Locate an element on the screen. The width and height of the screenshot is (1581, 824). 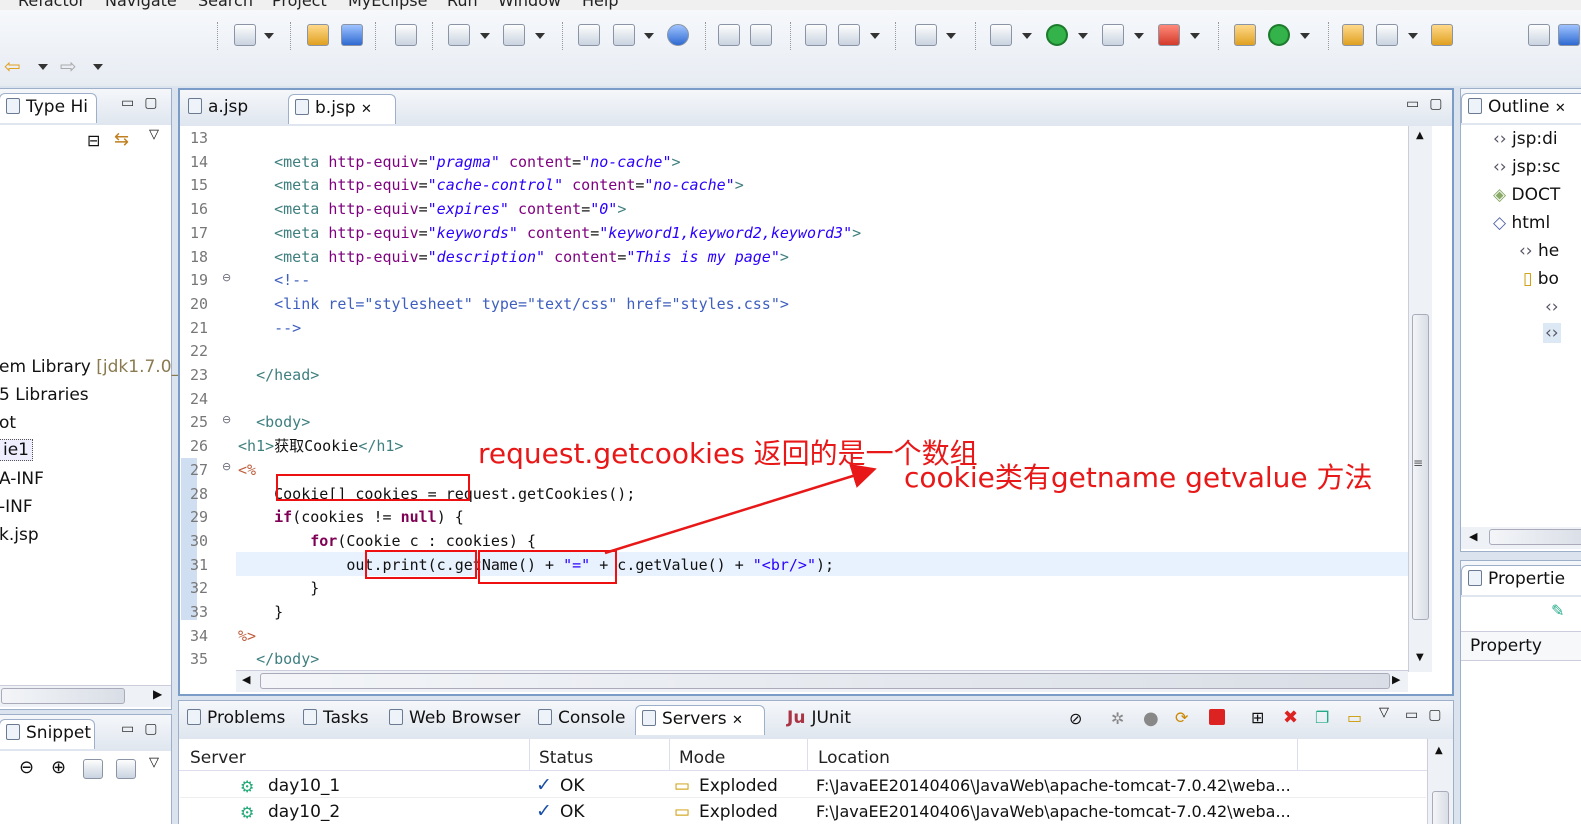
column-header-mode: Mode is located at coordinates (702, 758).